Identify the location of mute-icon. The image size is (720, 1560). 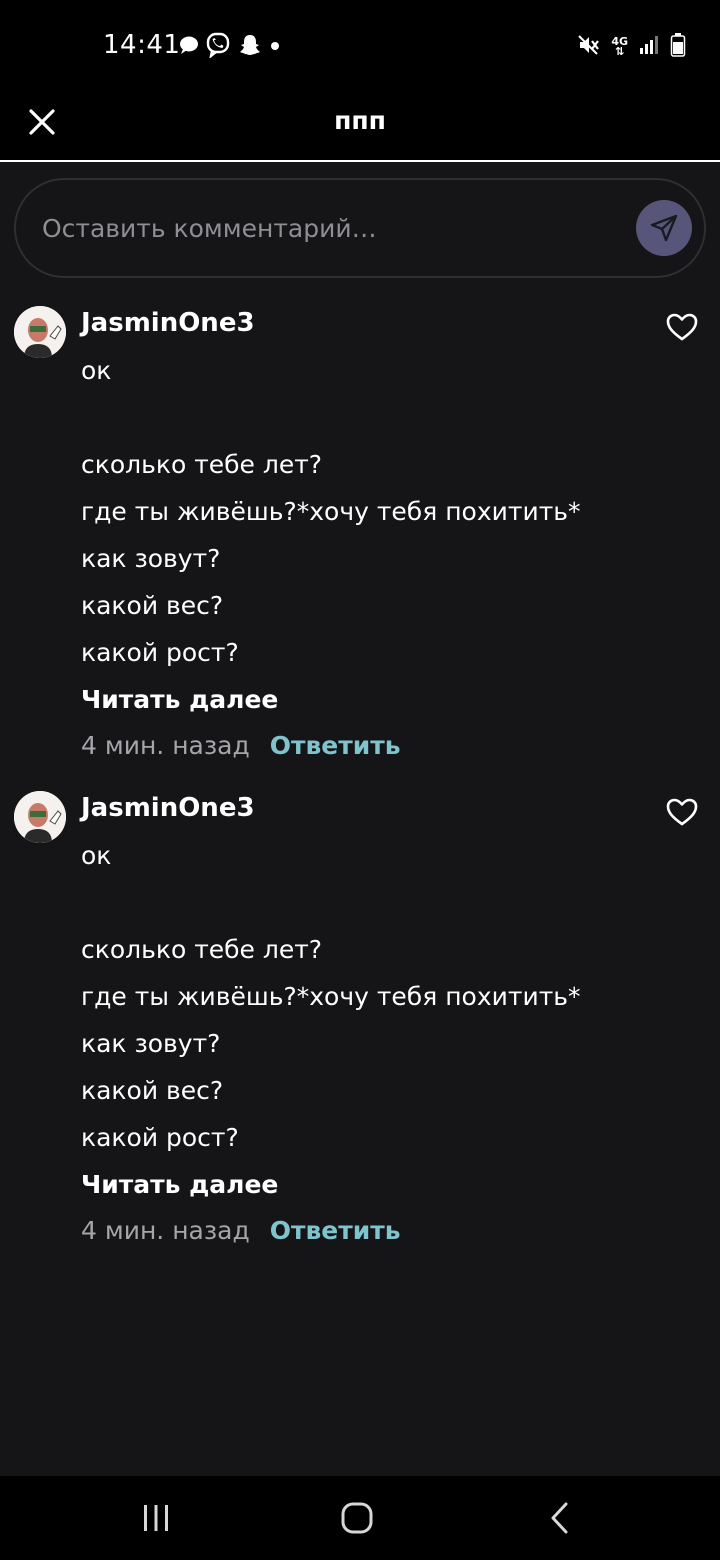
(589, 47).